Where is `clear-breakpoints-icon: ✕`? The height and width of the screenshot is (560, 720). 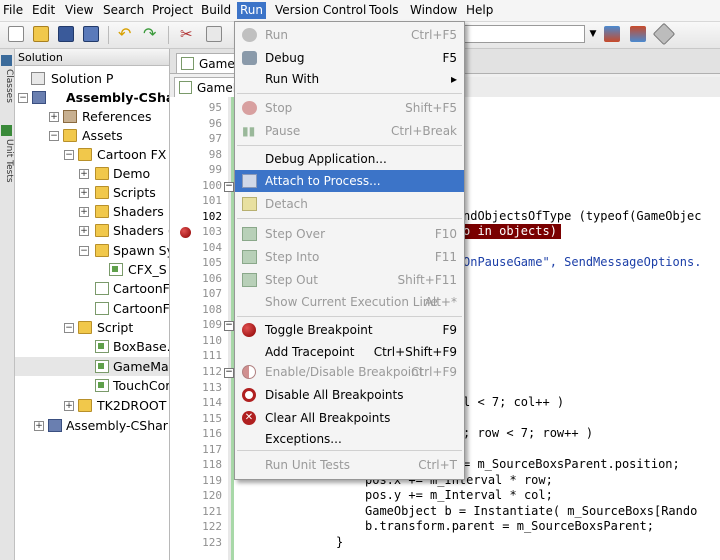
clear-breakpoints-icon: ✕ is located at coordinates (249, 418).